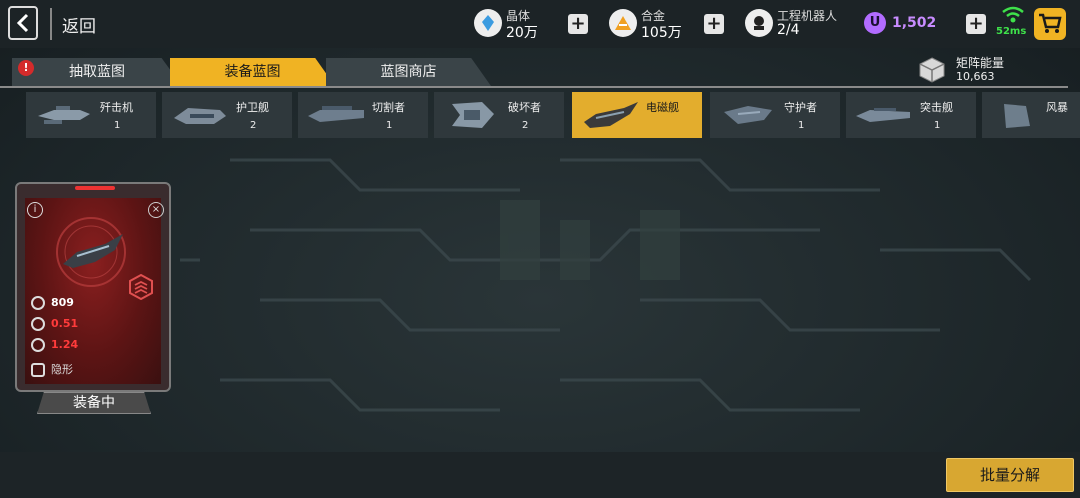 The height and width of the screenshot is (498, 1080). What do you see at coordinates (388, 107) in the screenshot?
I see `ship-name: 切割者` at bounding box center [388, 107].